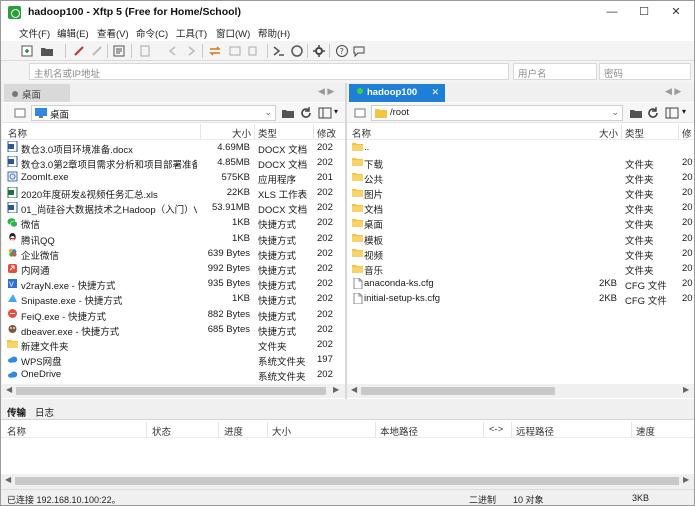 This screenshot has width=695, height=506. What do you see at coordinates (173, 391) in the screenshot?
I see `local-horizontal-scrollbar: ◀ ▶` at bounding box center [173, 391].